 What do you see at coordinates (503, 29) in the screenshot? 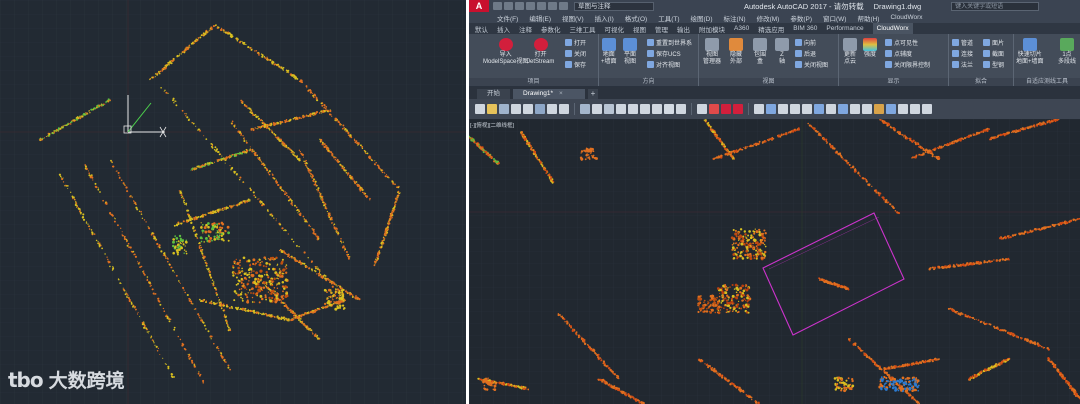
I see `ribbon-tab: 插入` at bounding box center [503, 29].